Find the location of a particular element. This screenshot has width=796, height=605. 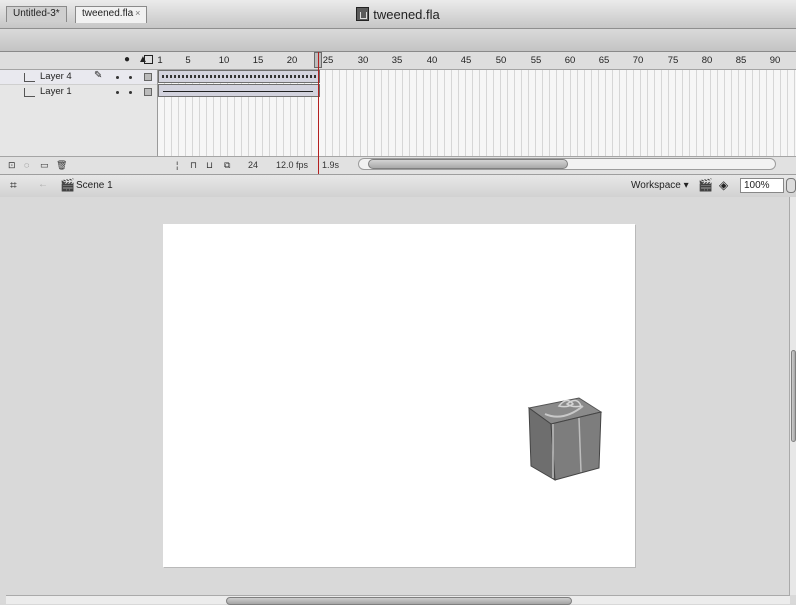

clapper-icon: 🎬 is located at coordinates (67, 185).